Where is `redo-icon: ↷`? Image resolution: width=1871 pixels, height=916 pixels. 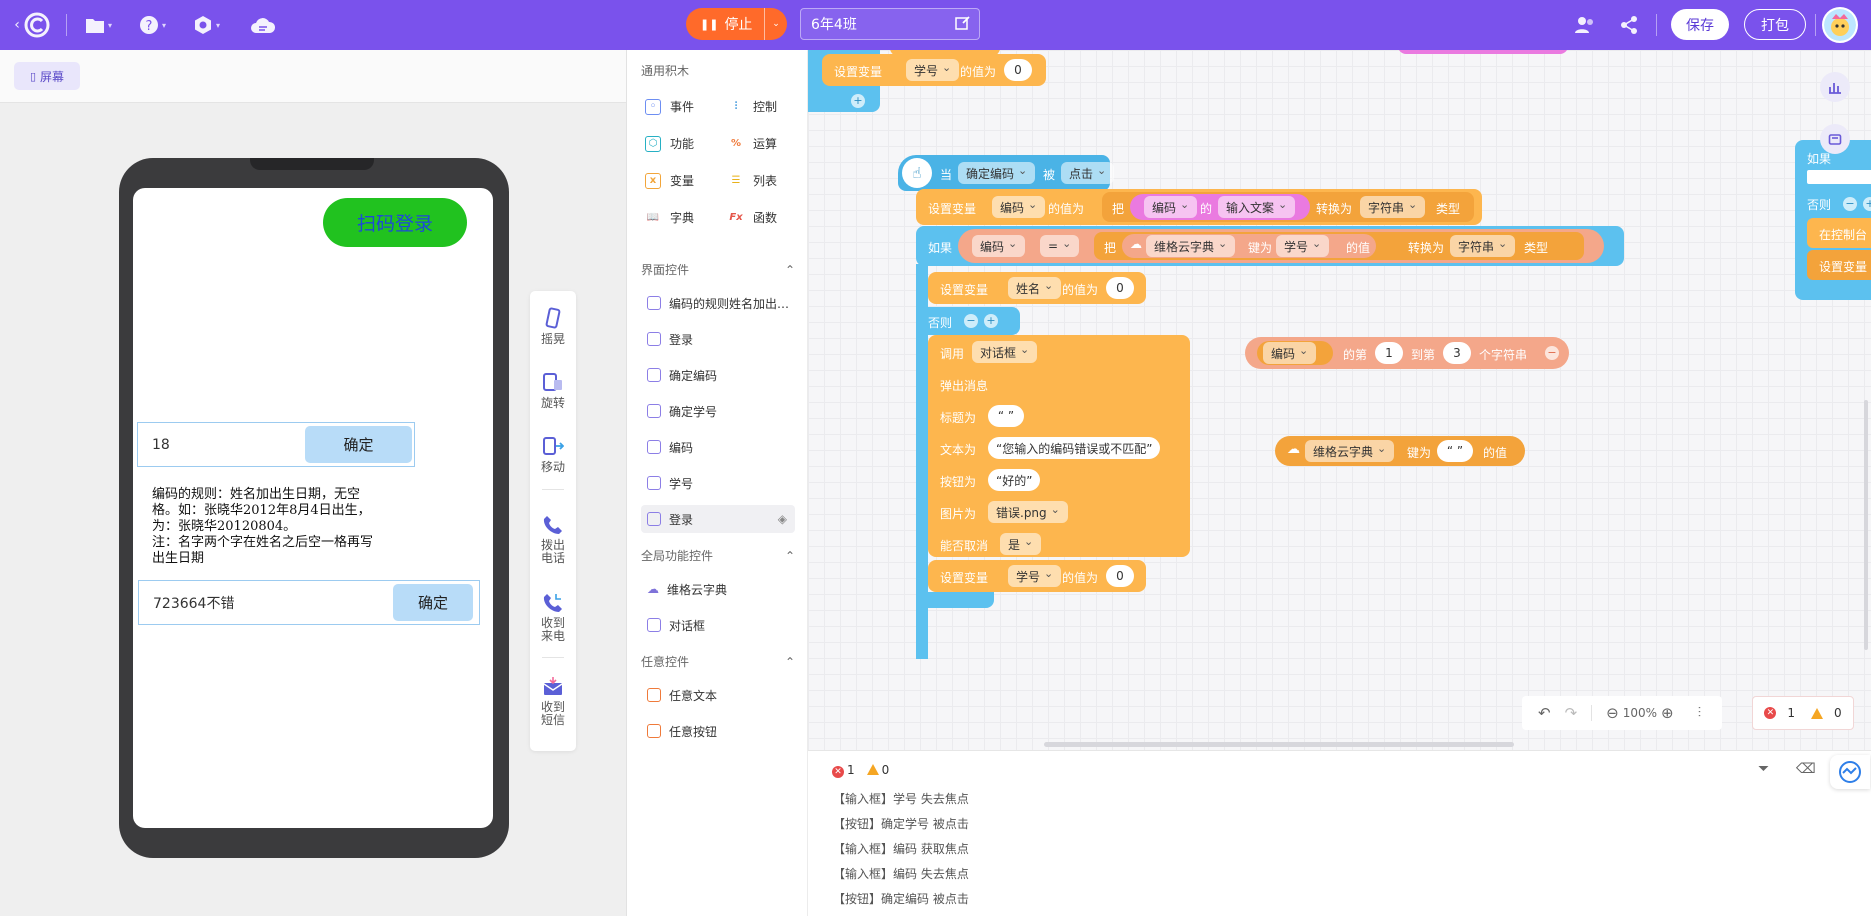
redo-icon: ↷ is located at coordinates (1571, 713).